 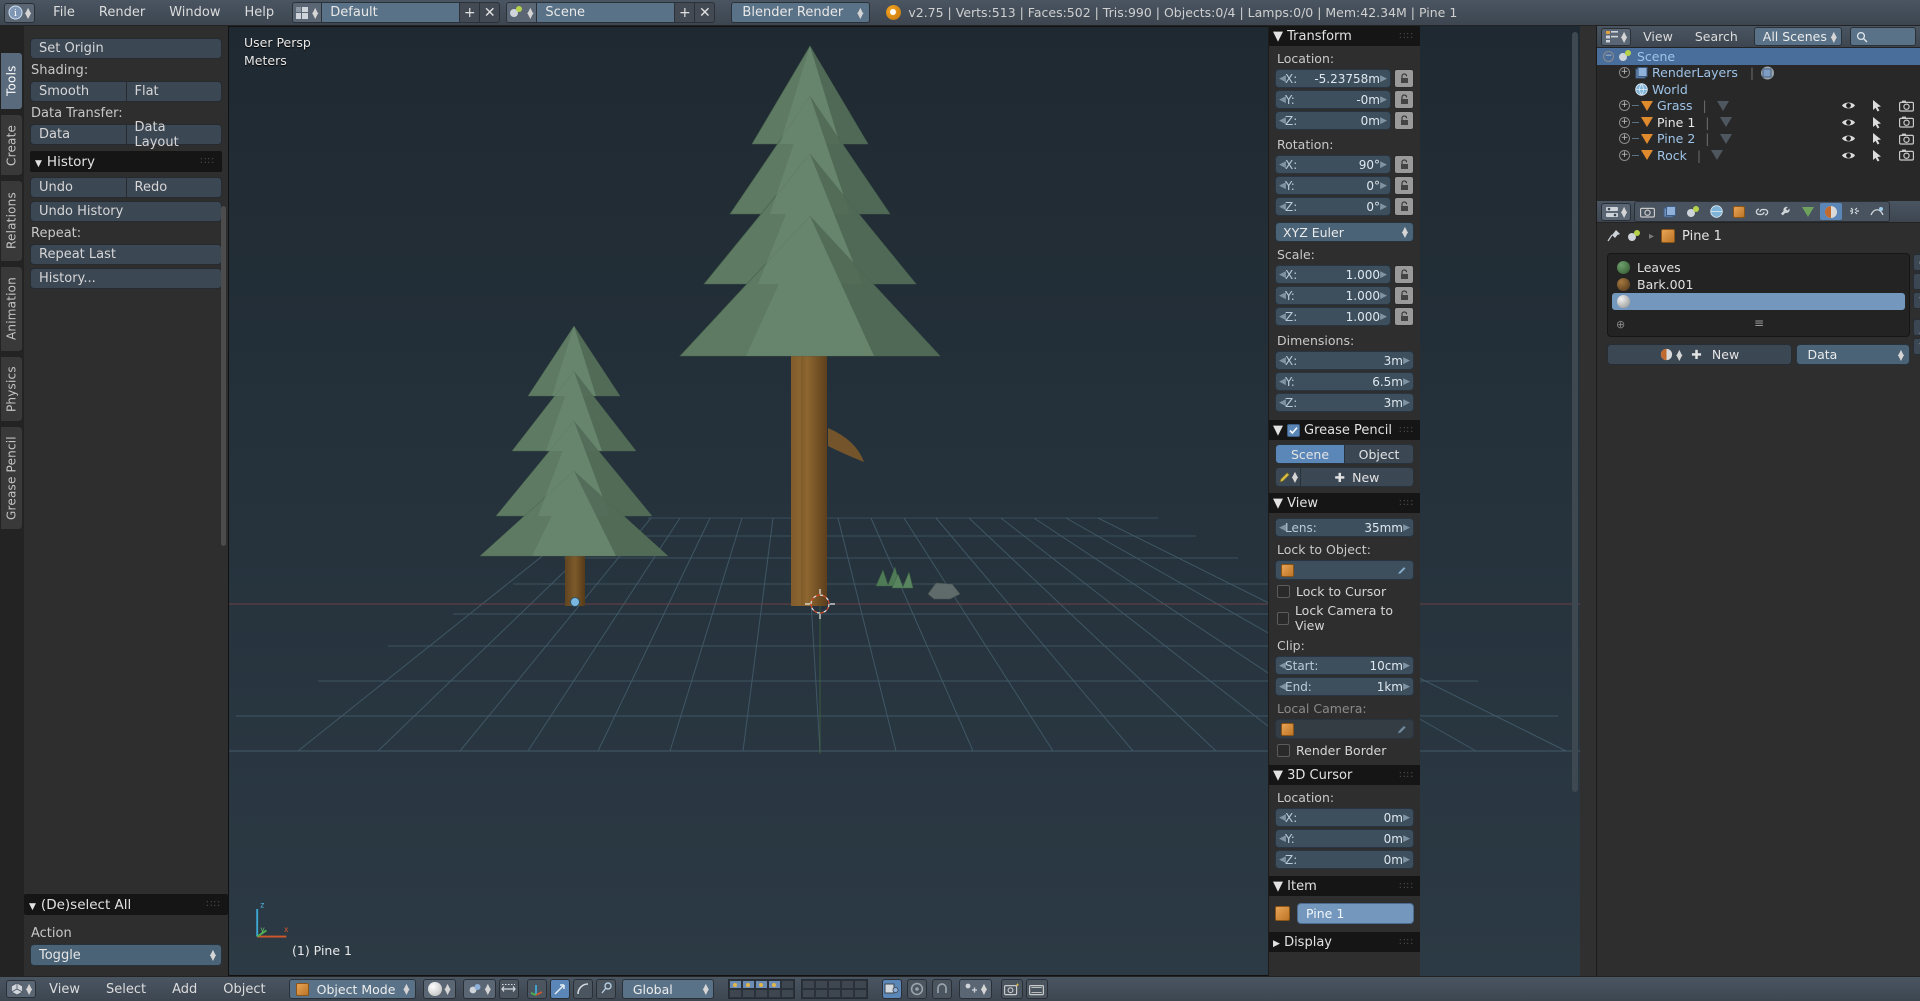 I want to click on transform-orientation-dropdown: Global ▲ ▼, so click(x=667, y=989).